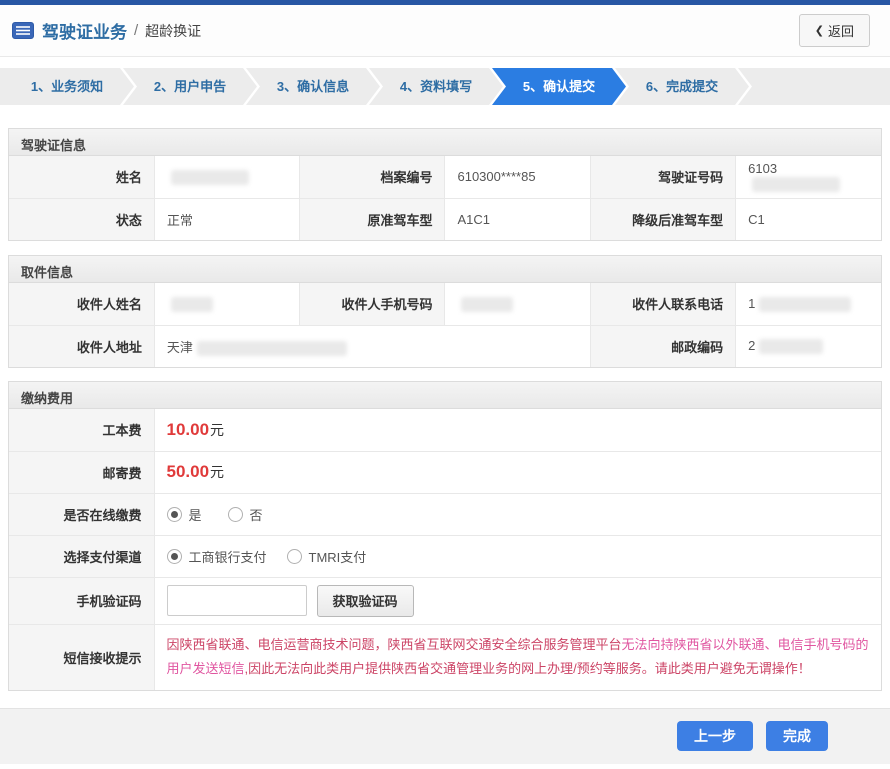  I want to click on postage-fee-value: 50.00元, so click(517, 472).